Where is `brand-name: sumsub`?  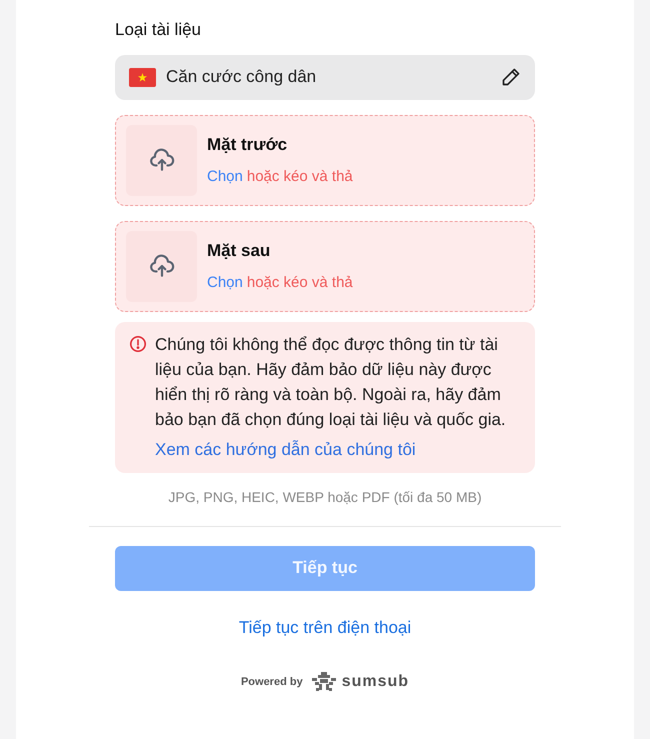 brand-name: sumsub is located at coordinates (376, 682).